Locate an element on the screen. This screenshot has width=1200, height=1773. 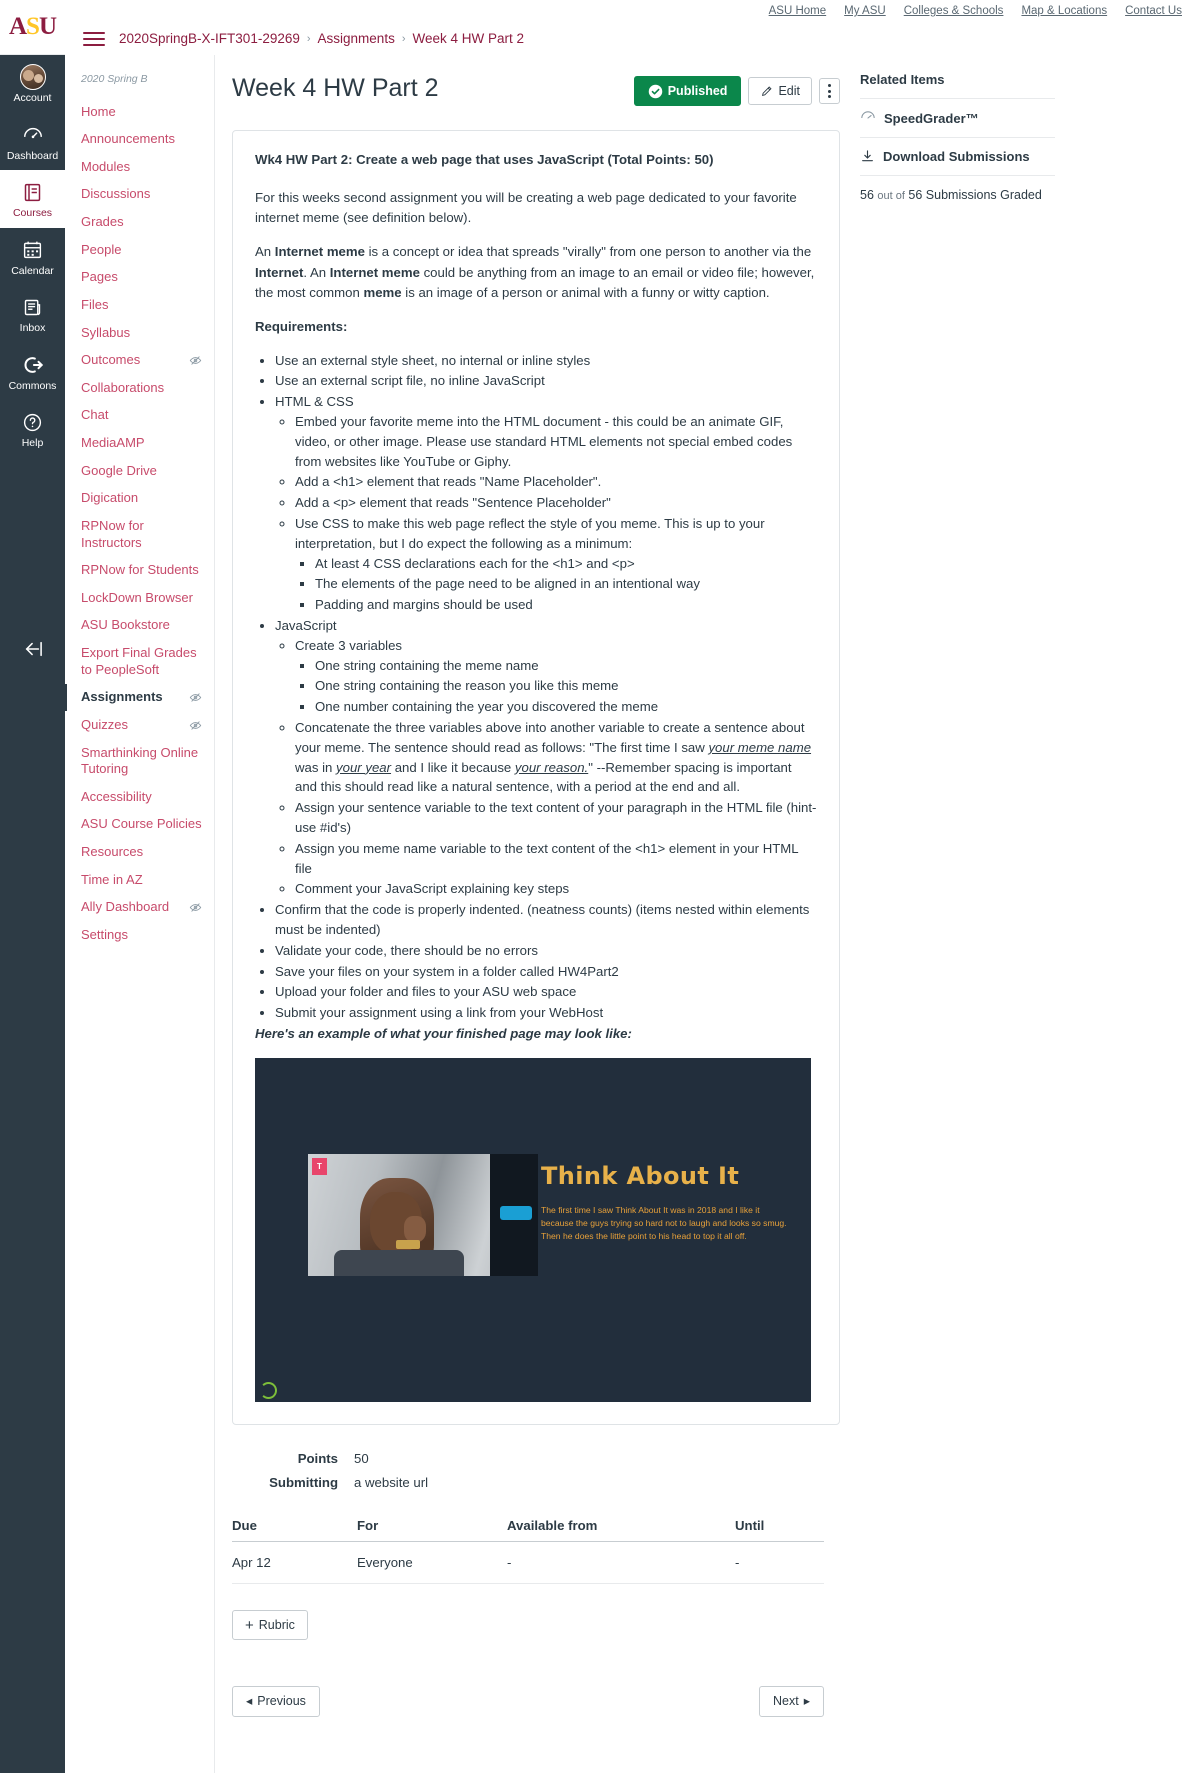
detail-label: Submitting is located at coordinates (303, 1483).